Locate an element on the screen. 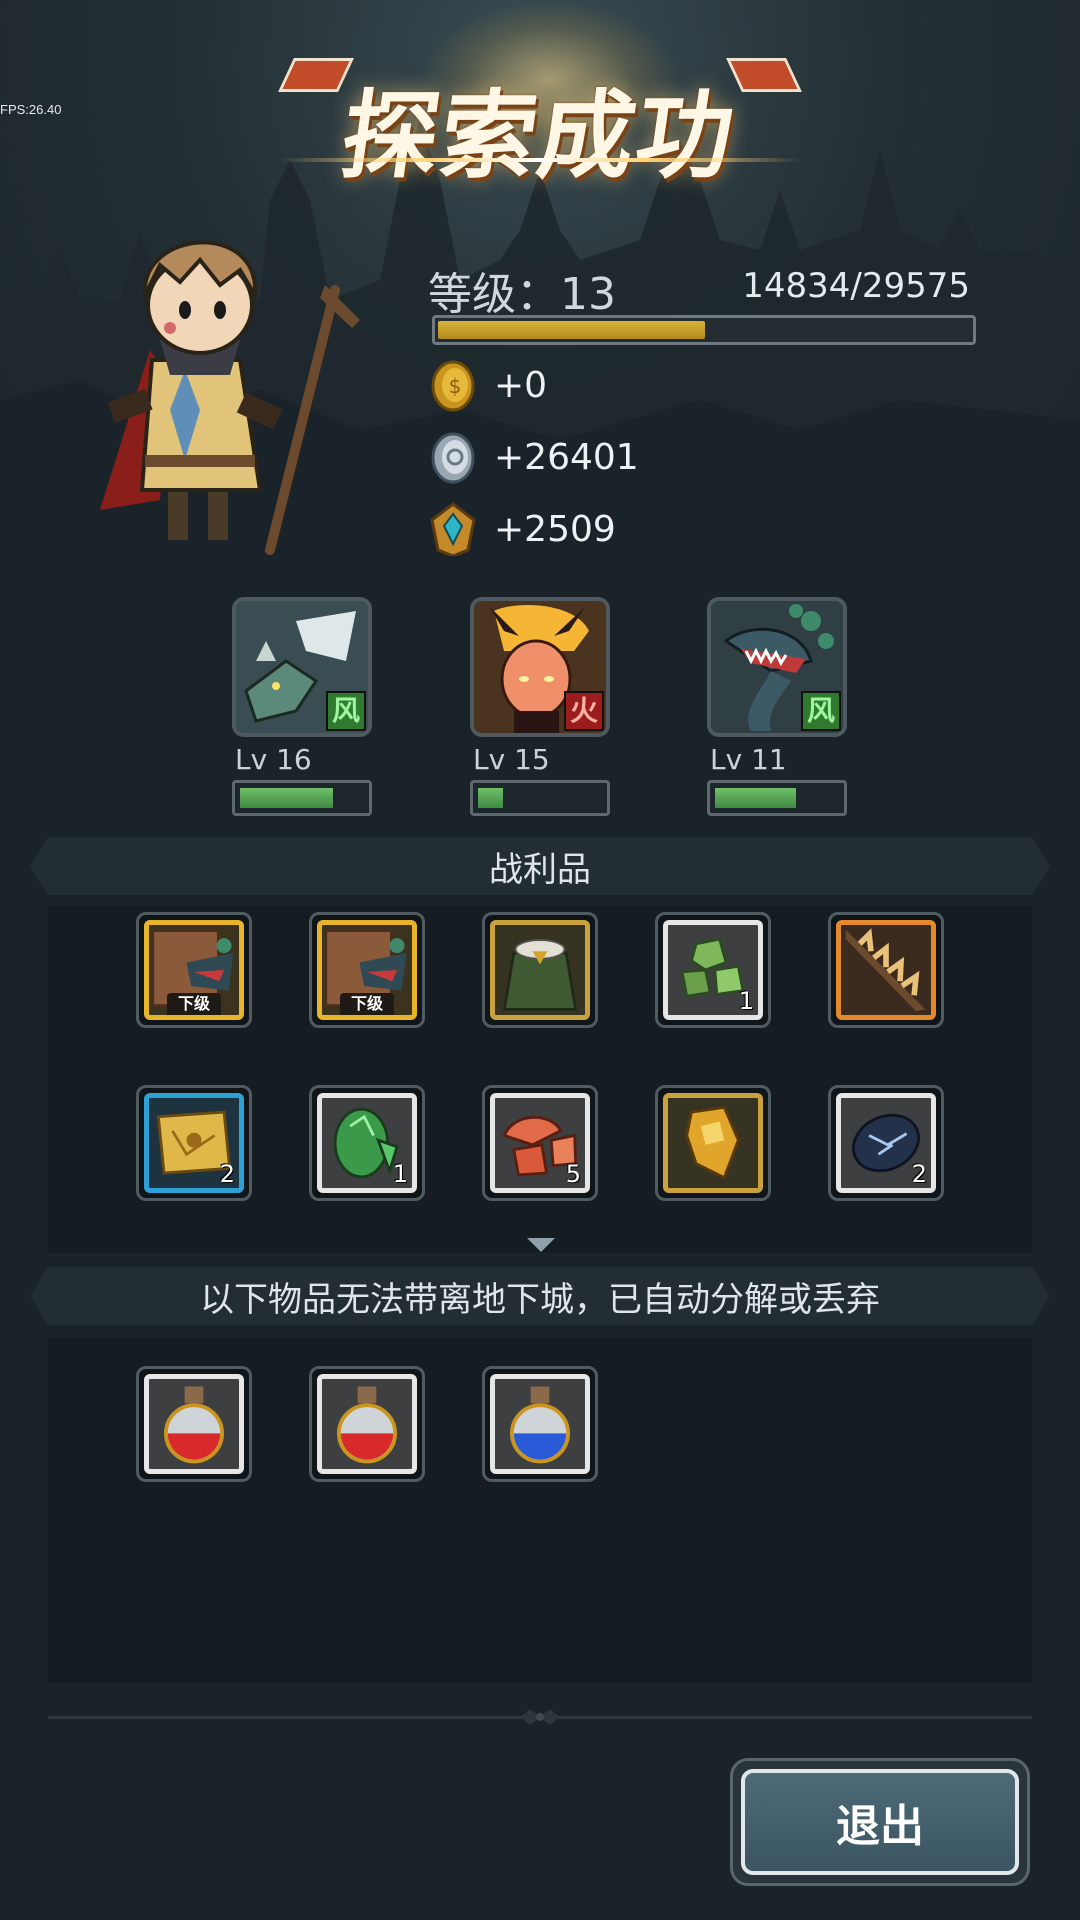  loot-header: 战利品 is located at coordinates (540, 866).